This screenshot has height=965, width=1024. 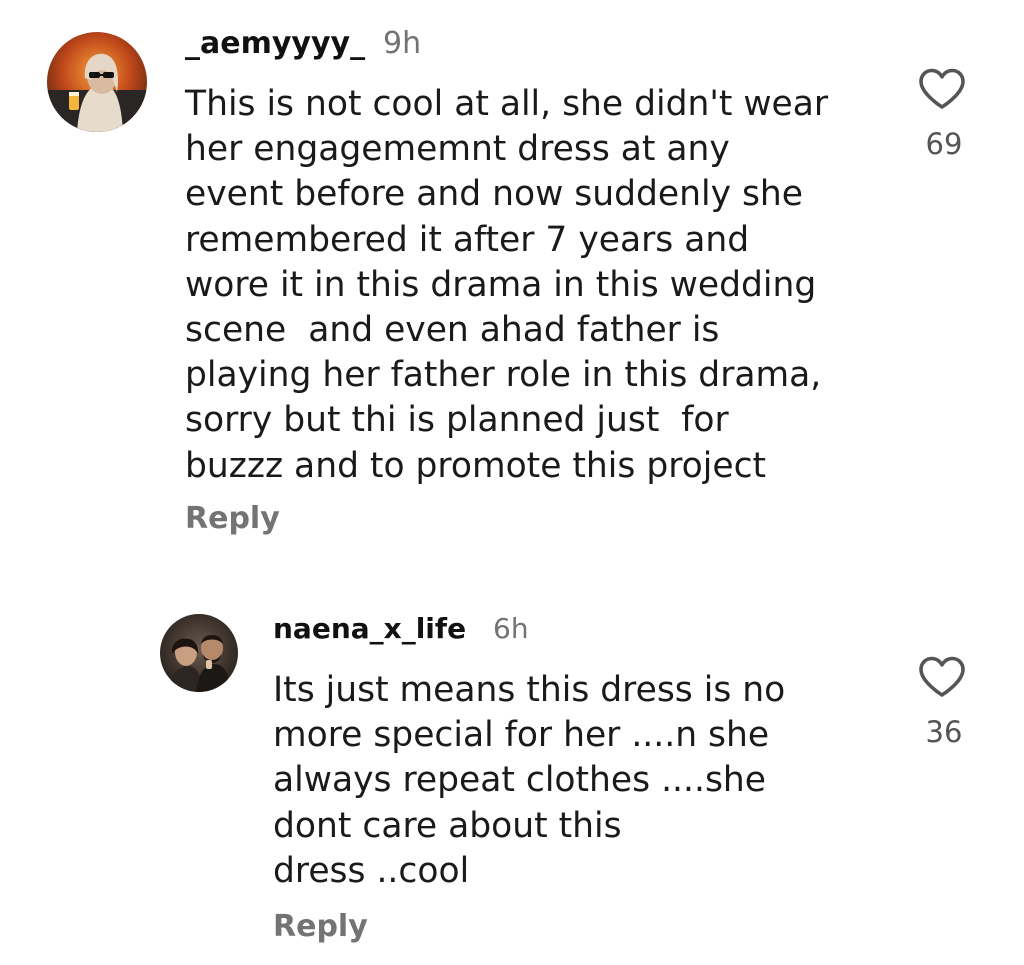 What do you see at coordinates (402, 43) in the screenshot?
I see `comment-timestamp: 9h` at bounding box center [402, 43].